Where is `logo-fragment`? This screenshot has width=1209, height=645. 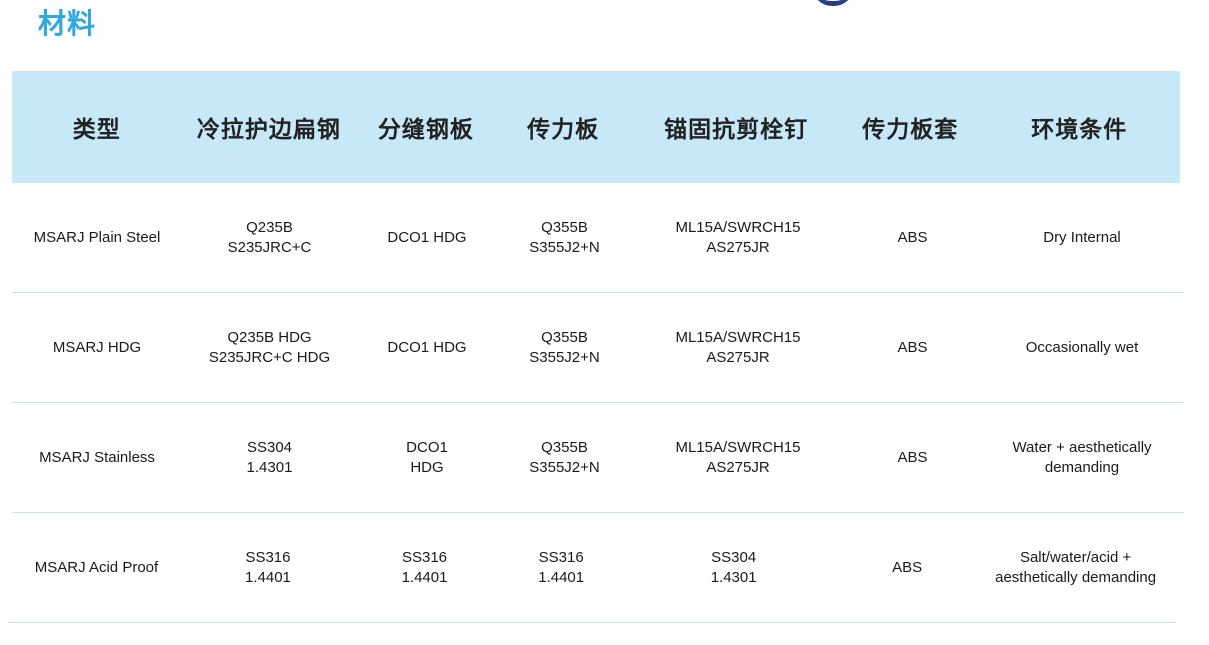 logo-fragment is located at coordinates (833, 3).